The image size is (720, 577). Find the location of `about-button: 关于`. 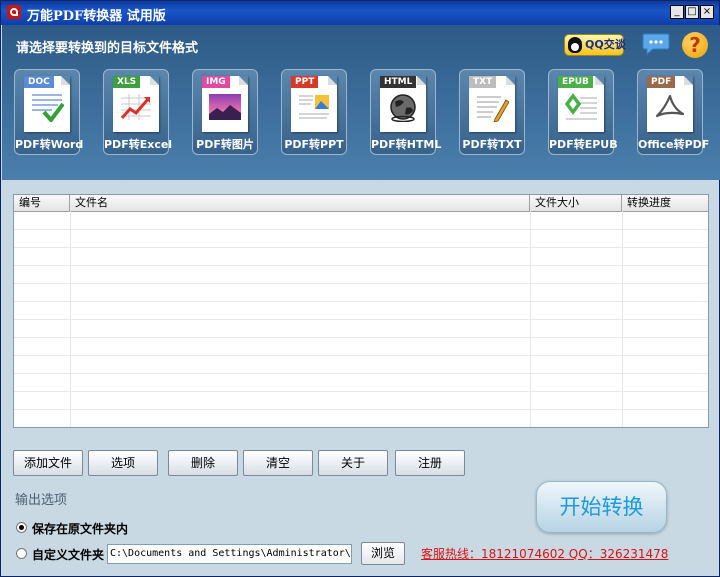

about-button: 关于 is located at coordinates (353, 463).